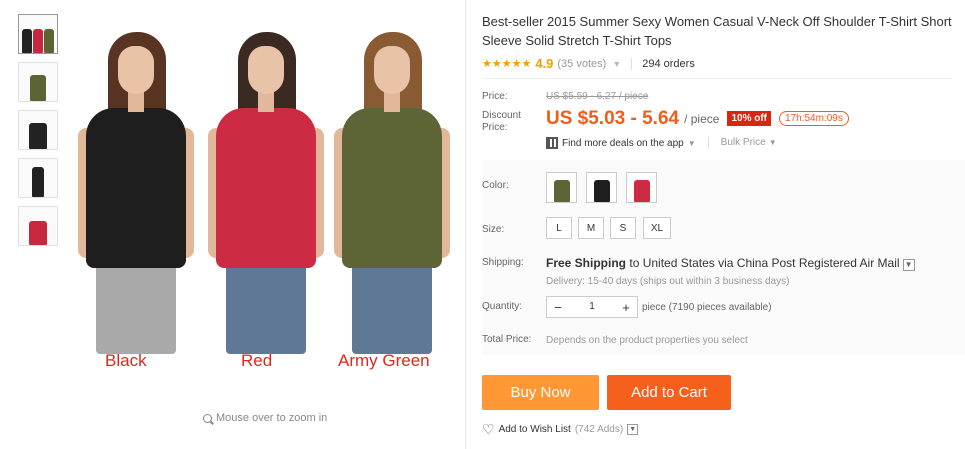  What do you see at coordinates (38, 226) in the screenshot?
I see `thumbnail-red` at bounding box center [38, 226].